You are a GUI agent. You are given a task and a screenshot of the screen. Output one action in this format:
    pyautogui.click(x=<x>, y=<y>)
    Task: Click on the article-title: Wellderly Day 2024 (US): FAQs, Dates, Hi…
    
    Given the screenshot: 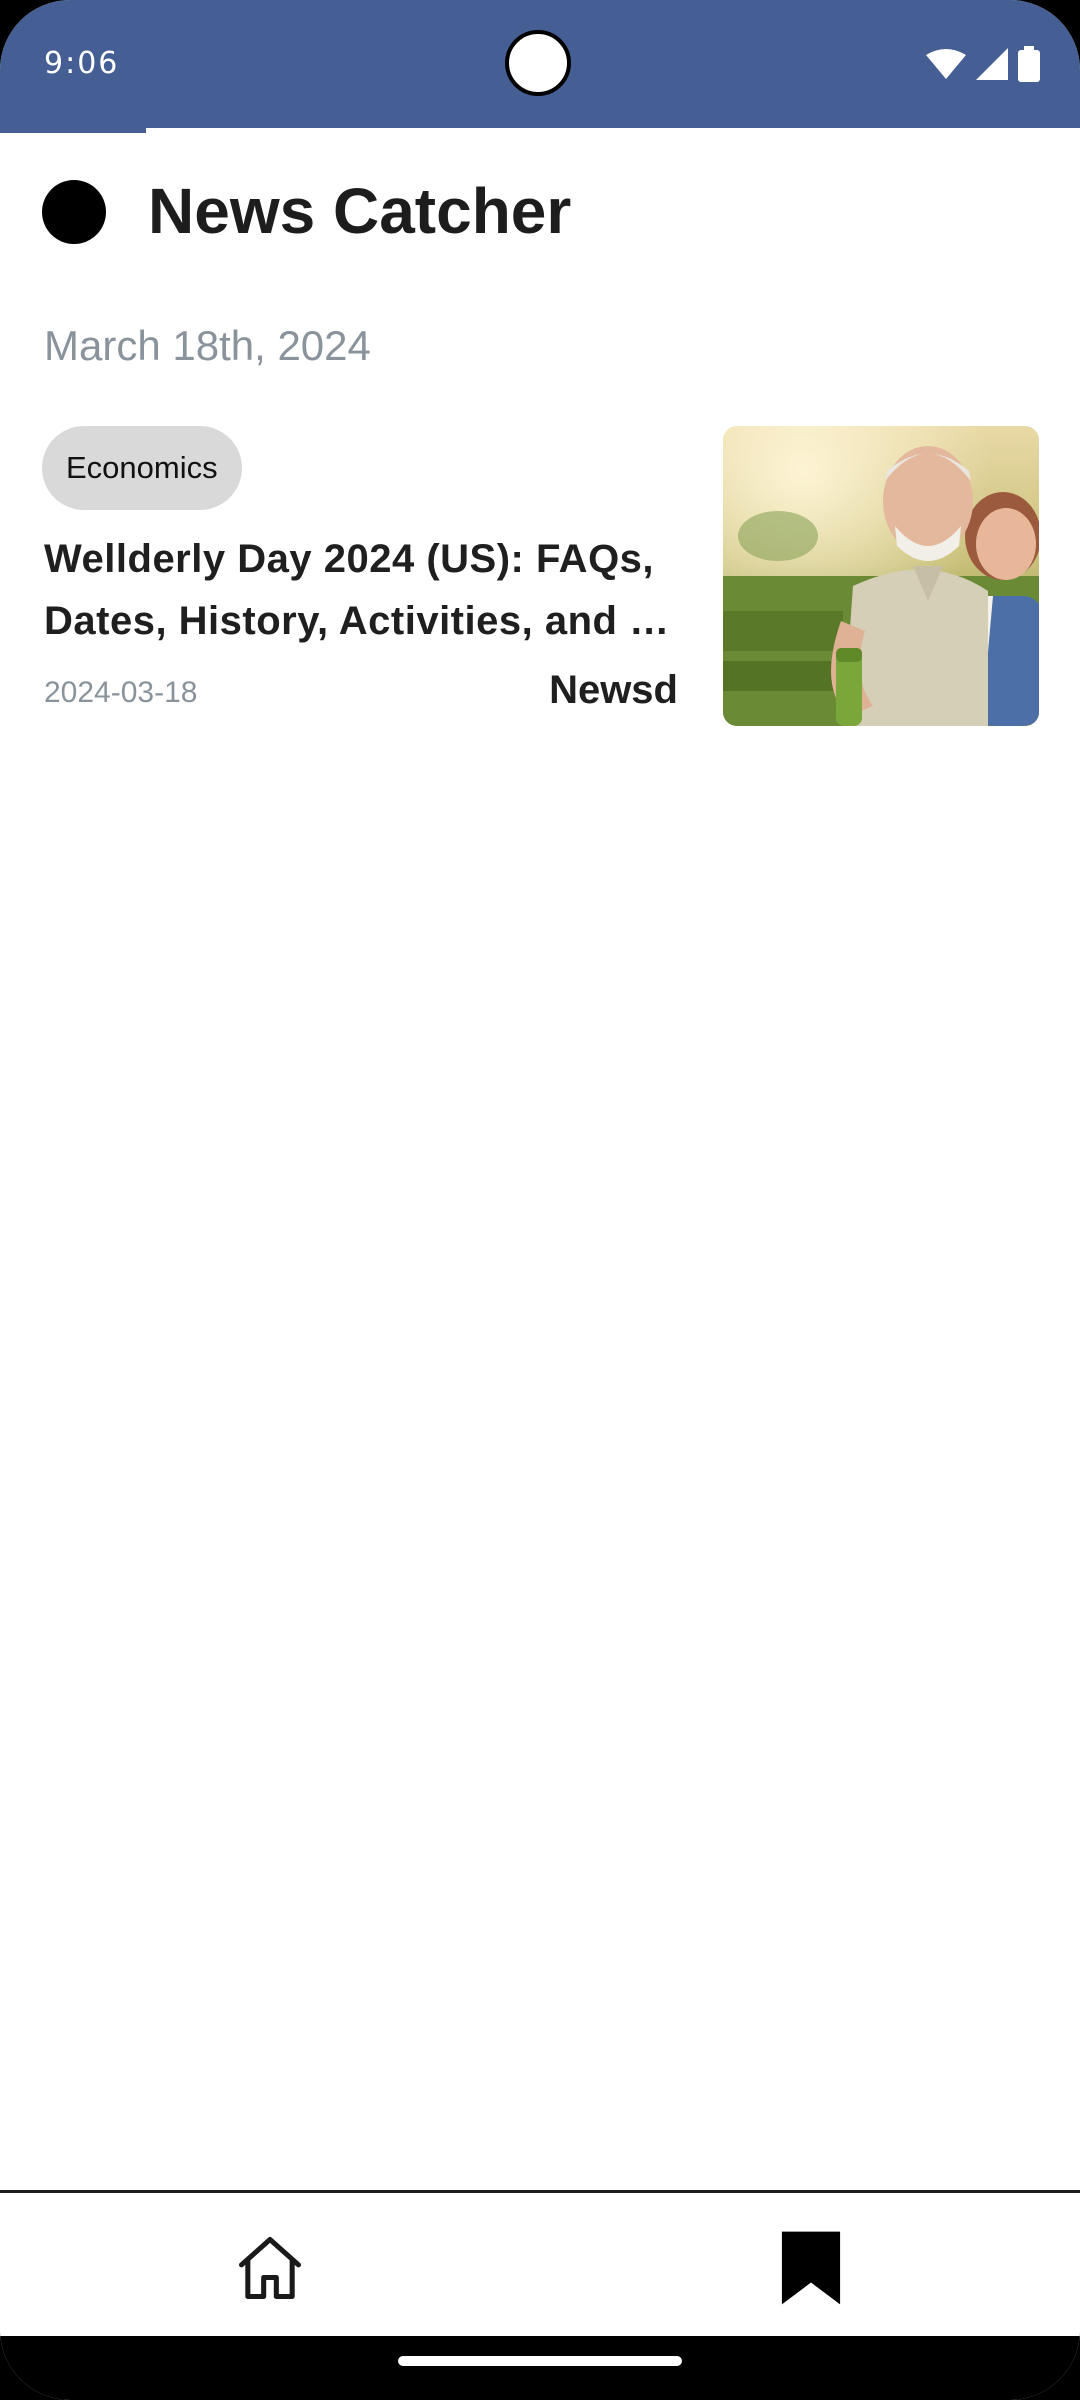 What is the action you would take?
    pyautogui.click(x=364, y=590)
    